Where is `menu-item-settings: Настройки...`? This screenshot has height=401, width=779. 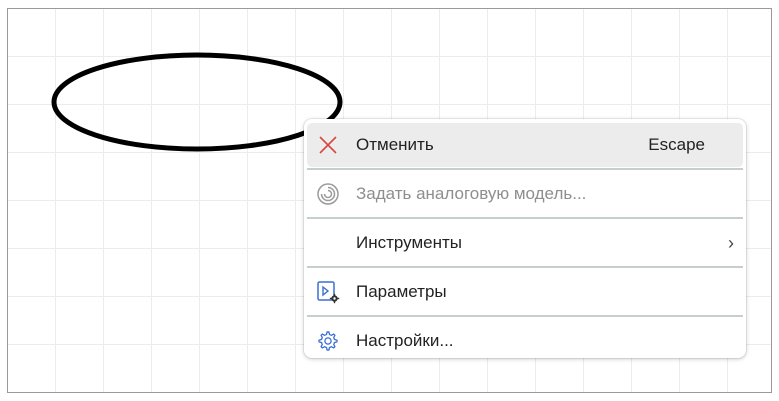
menu-item-settings: Настройки... is located at coordinates (525, 341).